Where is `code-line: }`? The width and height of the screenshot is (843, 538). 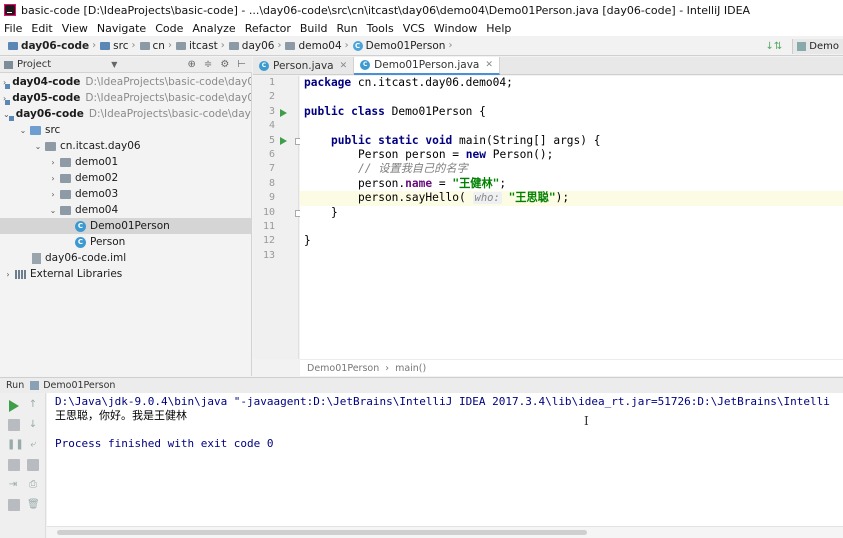 code-line: } is located at coordinates (334, 212).